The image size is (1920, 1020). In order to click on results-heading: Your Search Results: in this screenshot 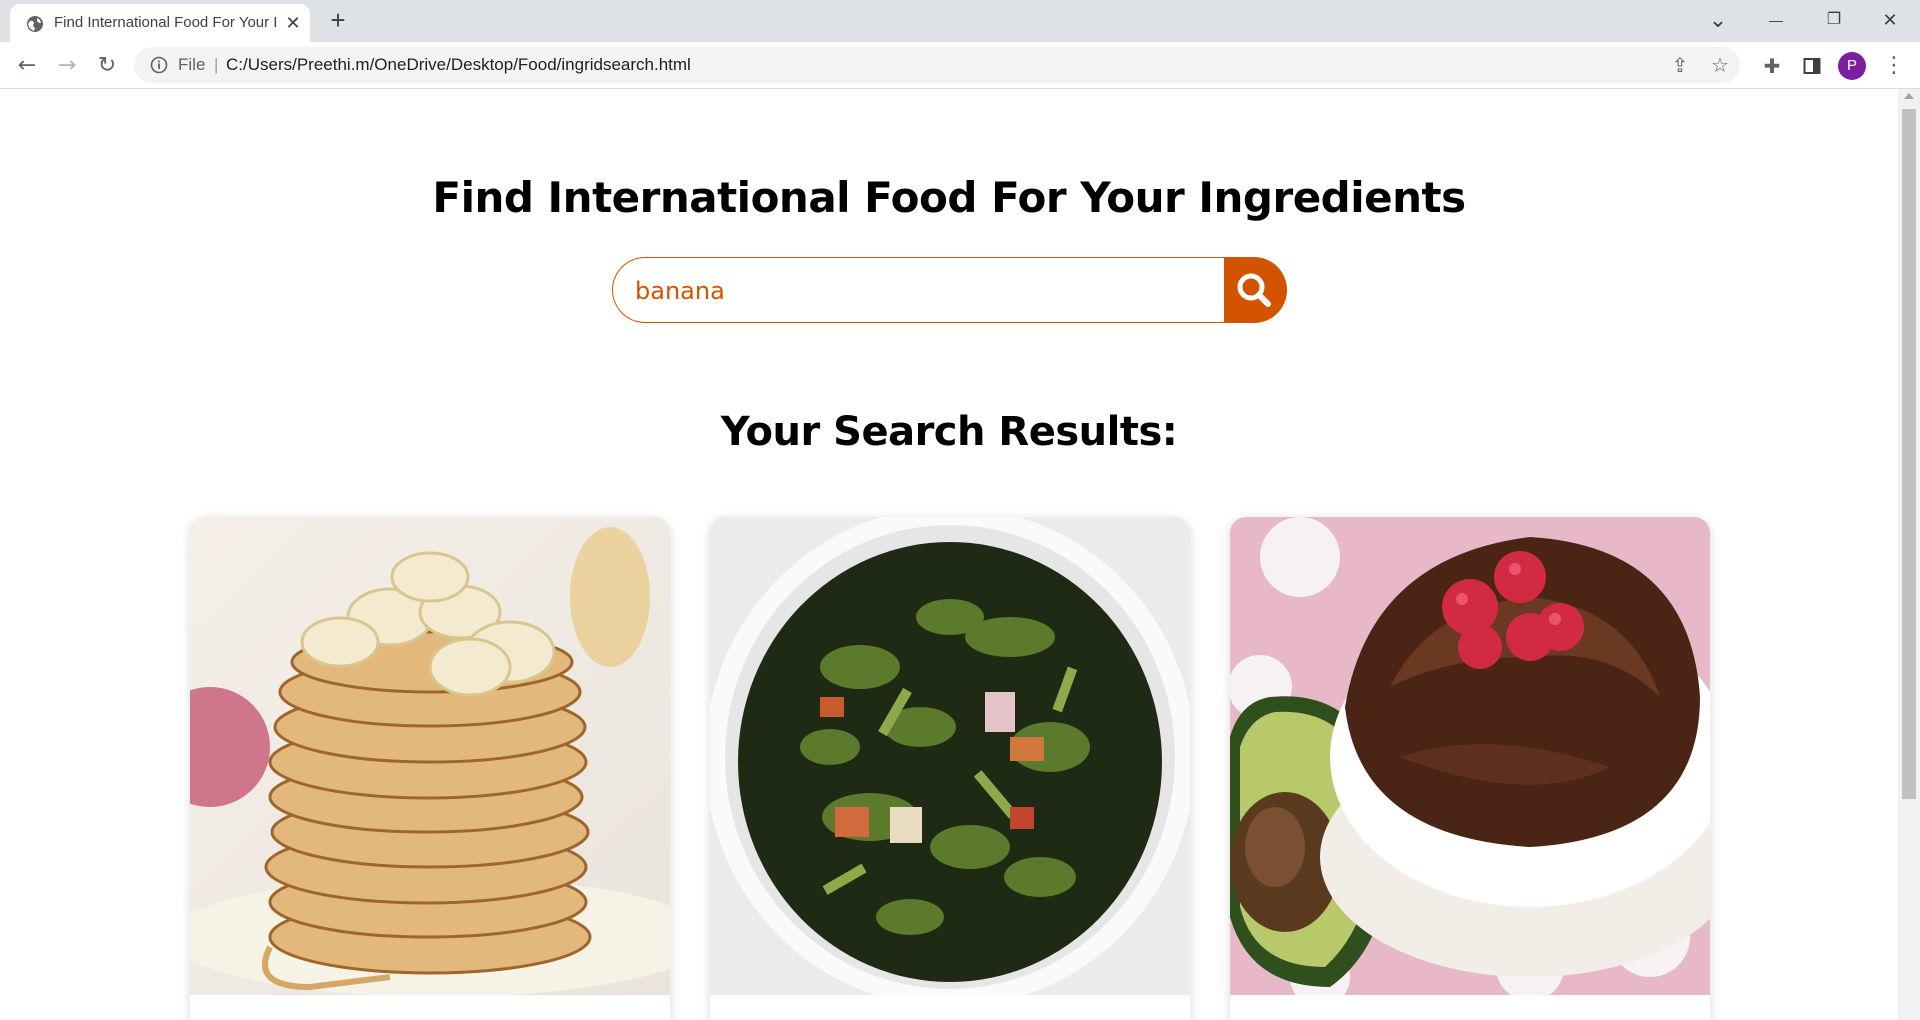, I will do `click(949, 432)`.